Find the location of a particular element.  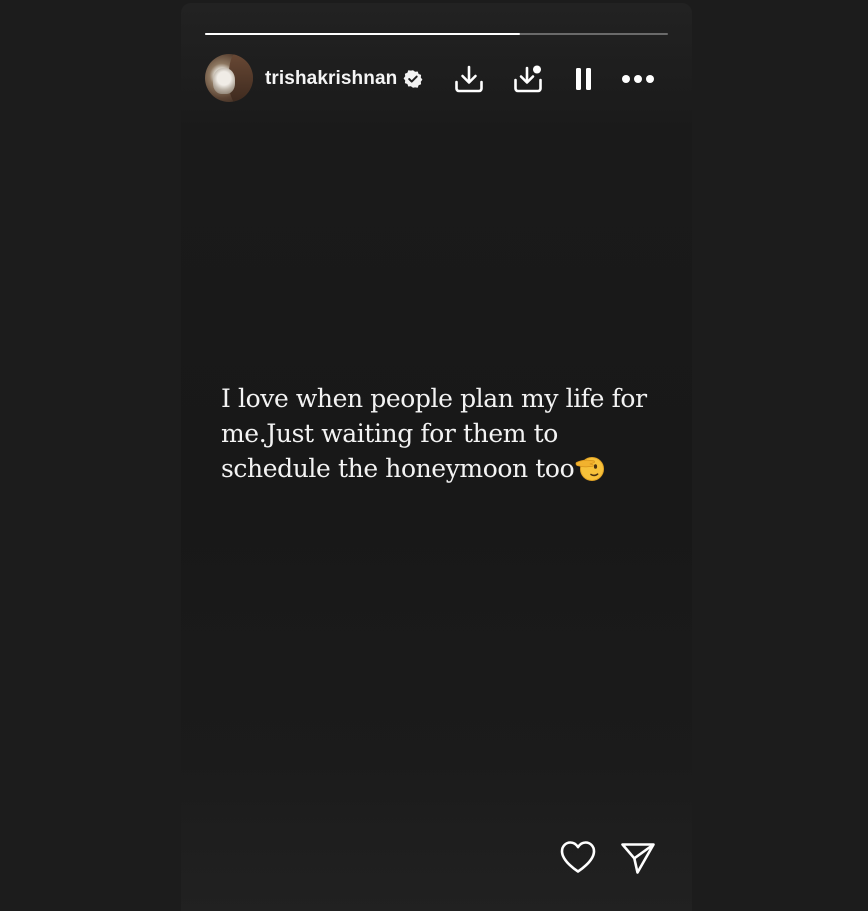

download-icon is located at coordinates (469, 79).